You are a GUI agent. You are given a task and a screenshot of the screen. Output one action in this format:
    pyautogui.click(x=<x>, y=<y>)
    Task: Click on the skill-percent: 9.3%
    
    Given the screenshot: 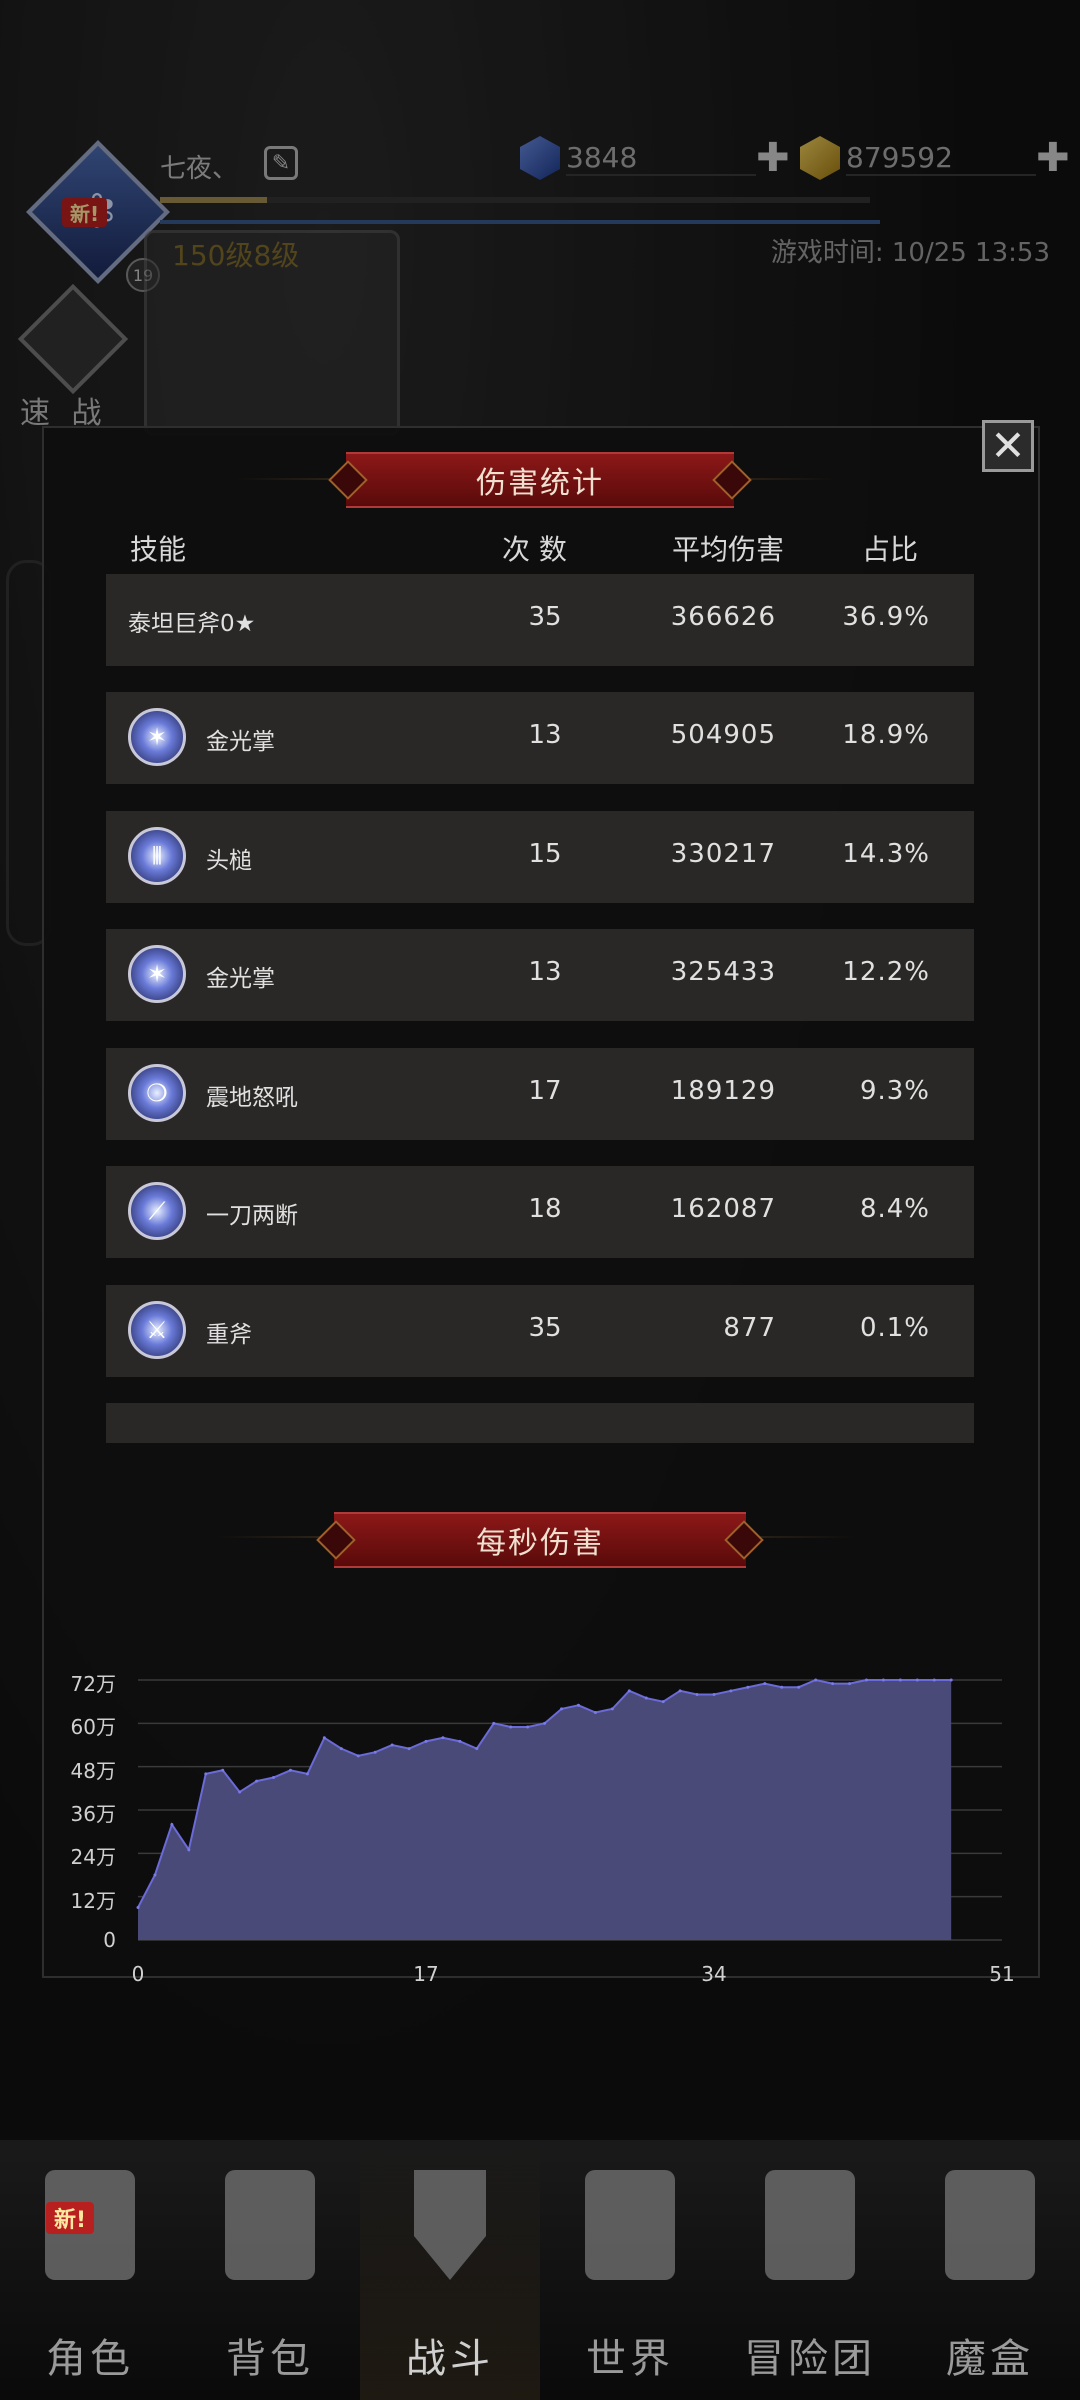 What is the action you would take?
    pyautogui.click(x=894, y=1091)
    